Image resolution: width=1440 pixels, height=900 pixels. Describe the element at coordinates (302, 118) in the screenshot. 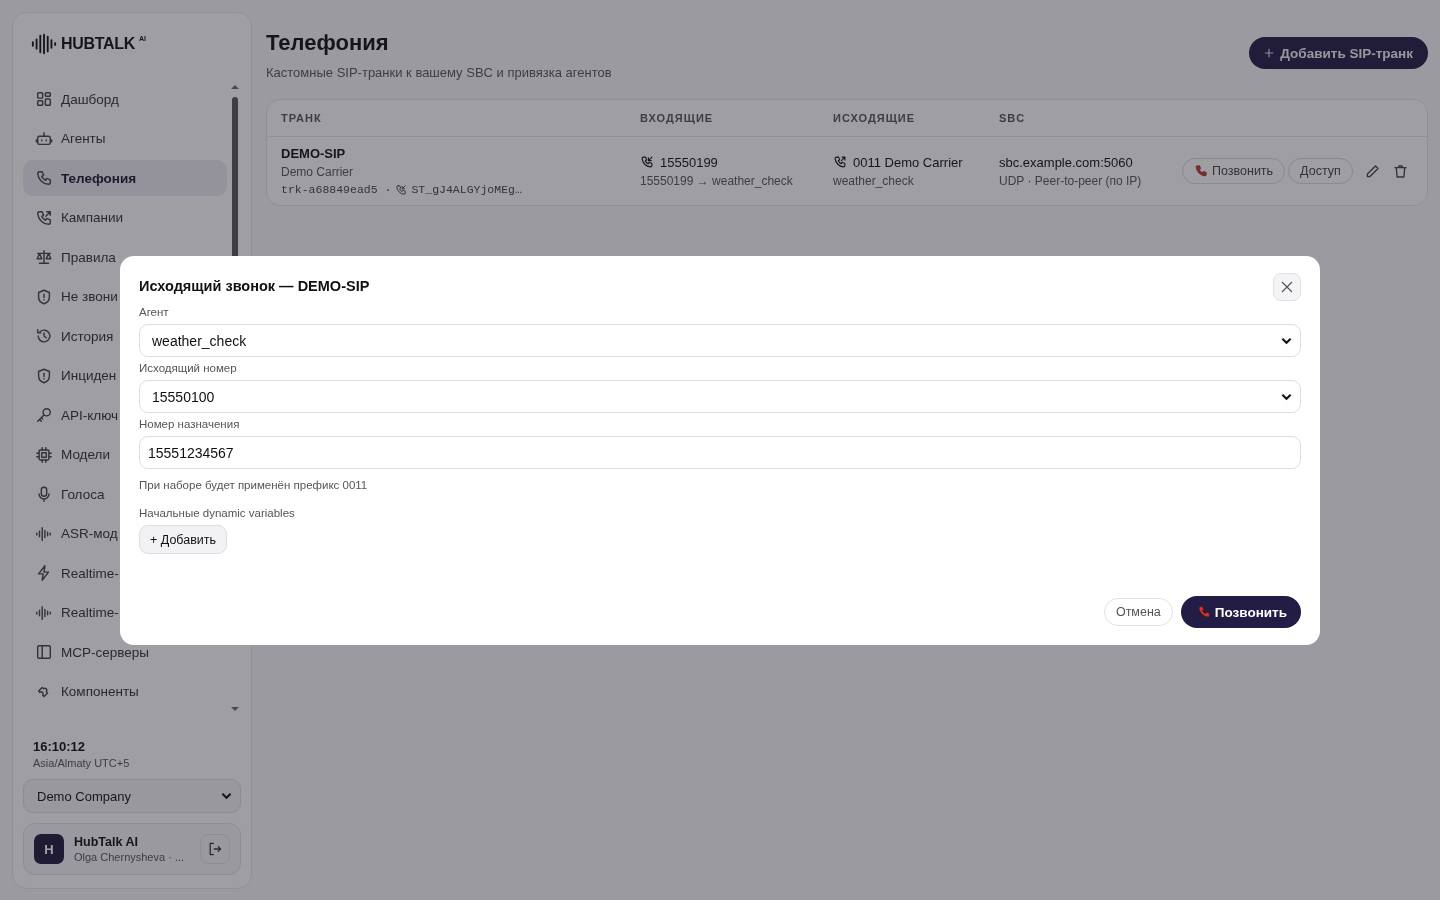

I see `column-header: ТРАНК` at that location.